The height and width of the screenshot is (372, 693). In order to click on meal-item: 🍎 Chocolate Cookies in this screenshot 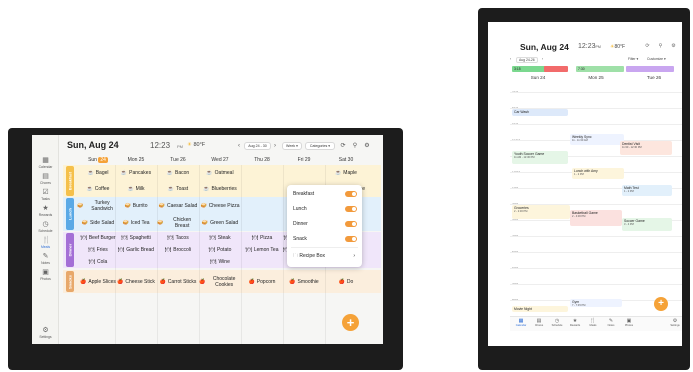, I will do `click(220, 281)`.